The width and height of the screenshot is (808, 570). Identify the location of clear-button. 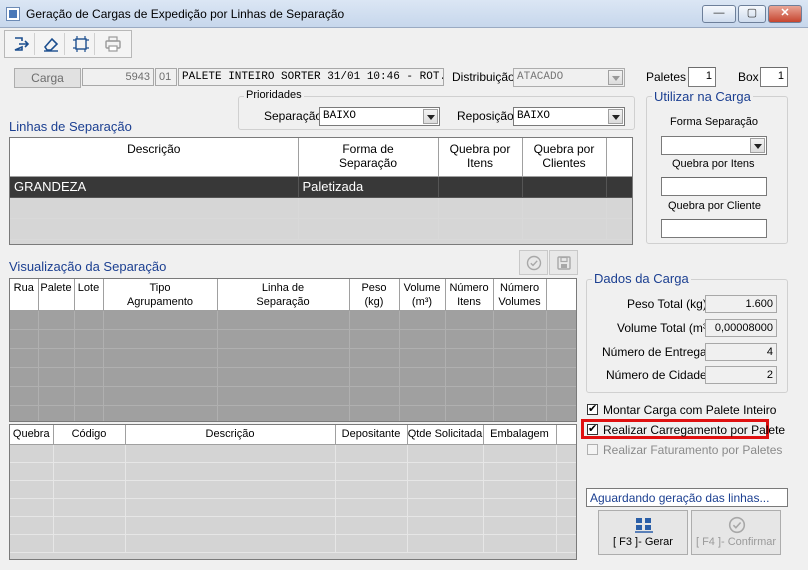
(51, 44).